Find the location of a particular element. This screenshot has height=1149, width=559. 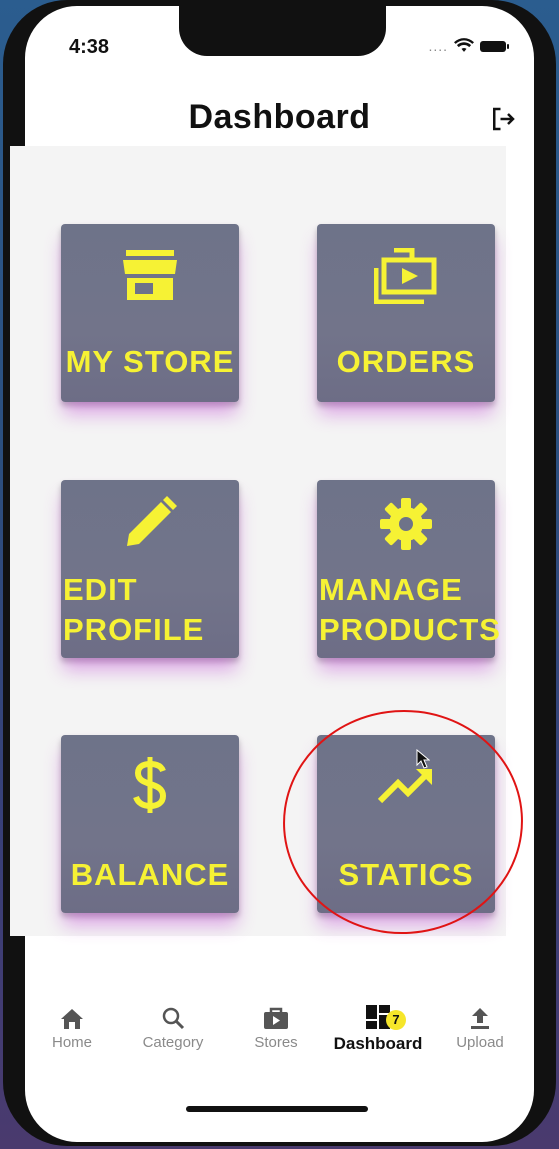

tab-label: Home is located at coordinates (71, 1042).